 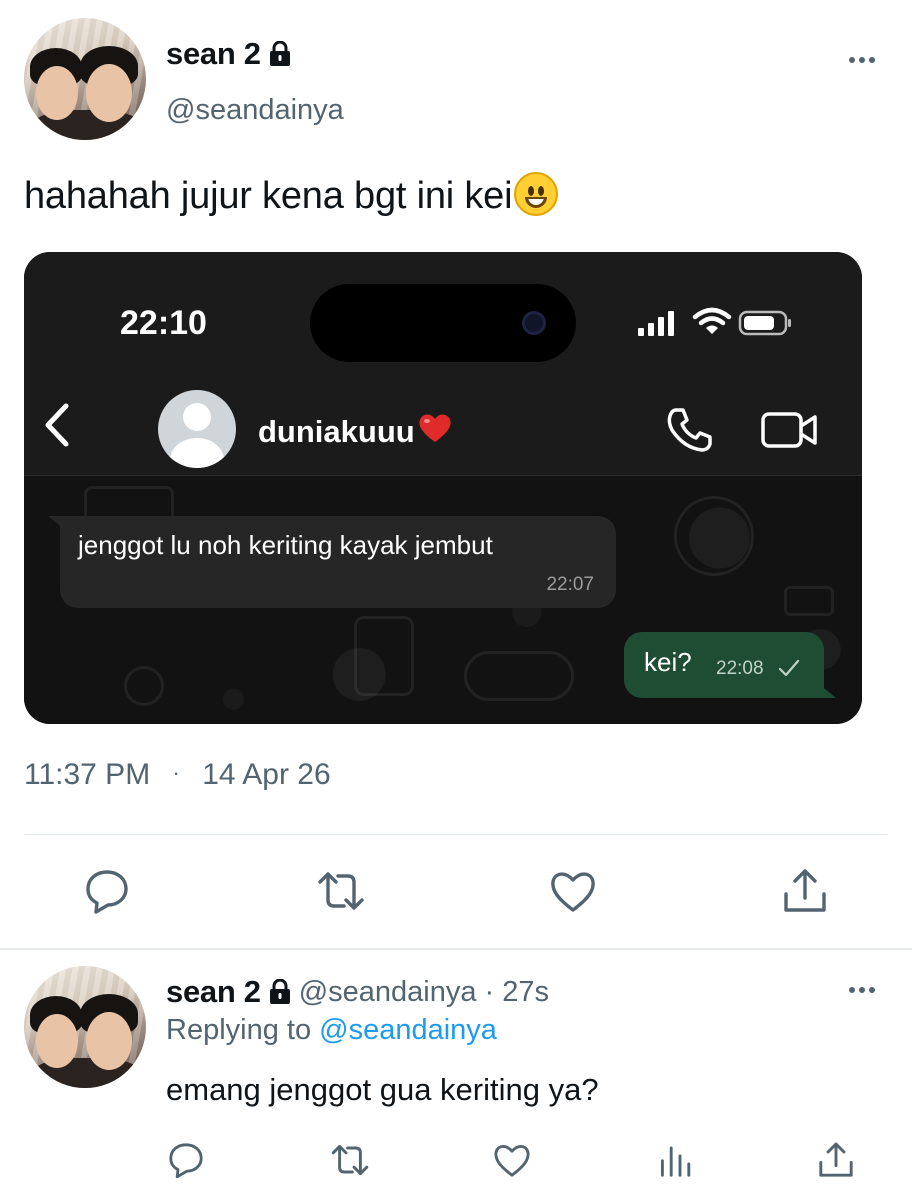 I want to click on tweet-date: 14 Apr 26, so click(x=266, y=774).